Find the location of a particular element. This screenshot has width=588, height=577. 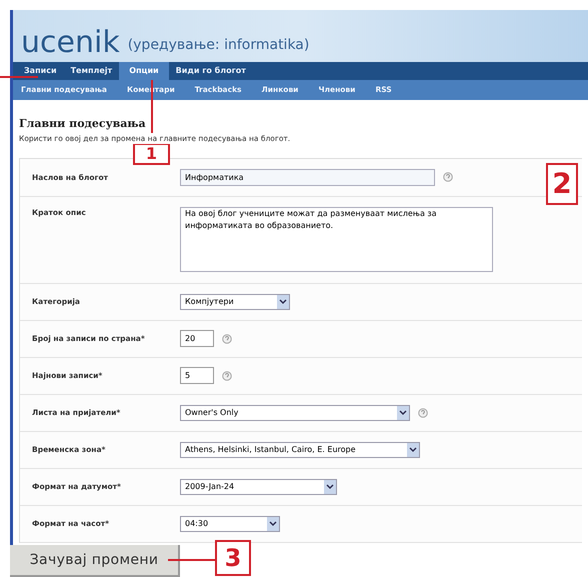

nav-tab: Темплејт is located at coordinates (92, 71).